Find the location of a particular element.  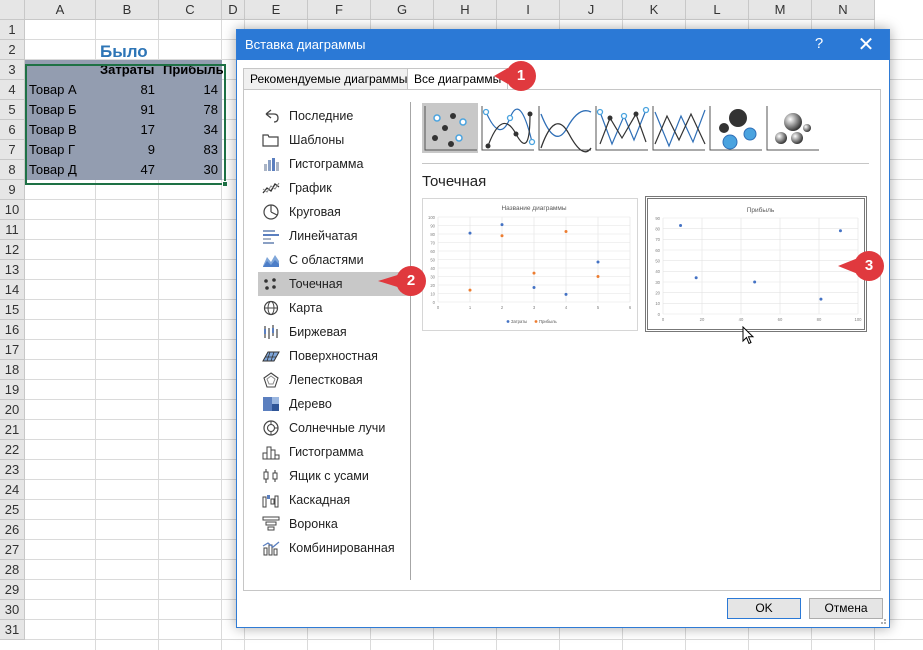

row-header-27: 27 is located at coordinates (12, 550).